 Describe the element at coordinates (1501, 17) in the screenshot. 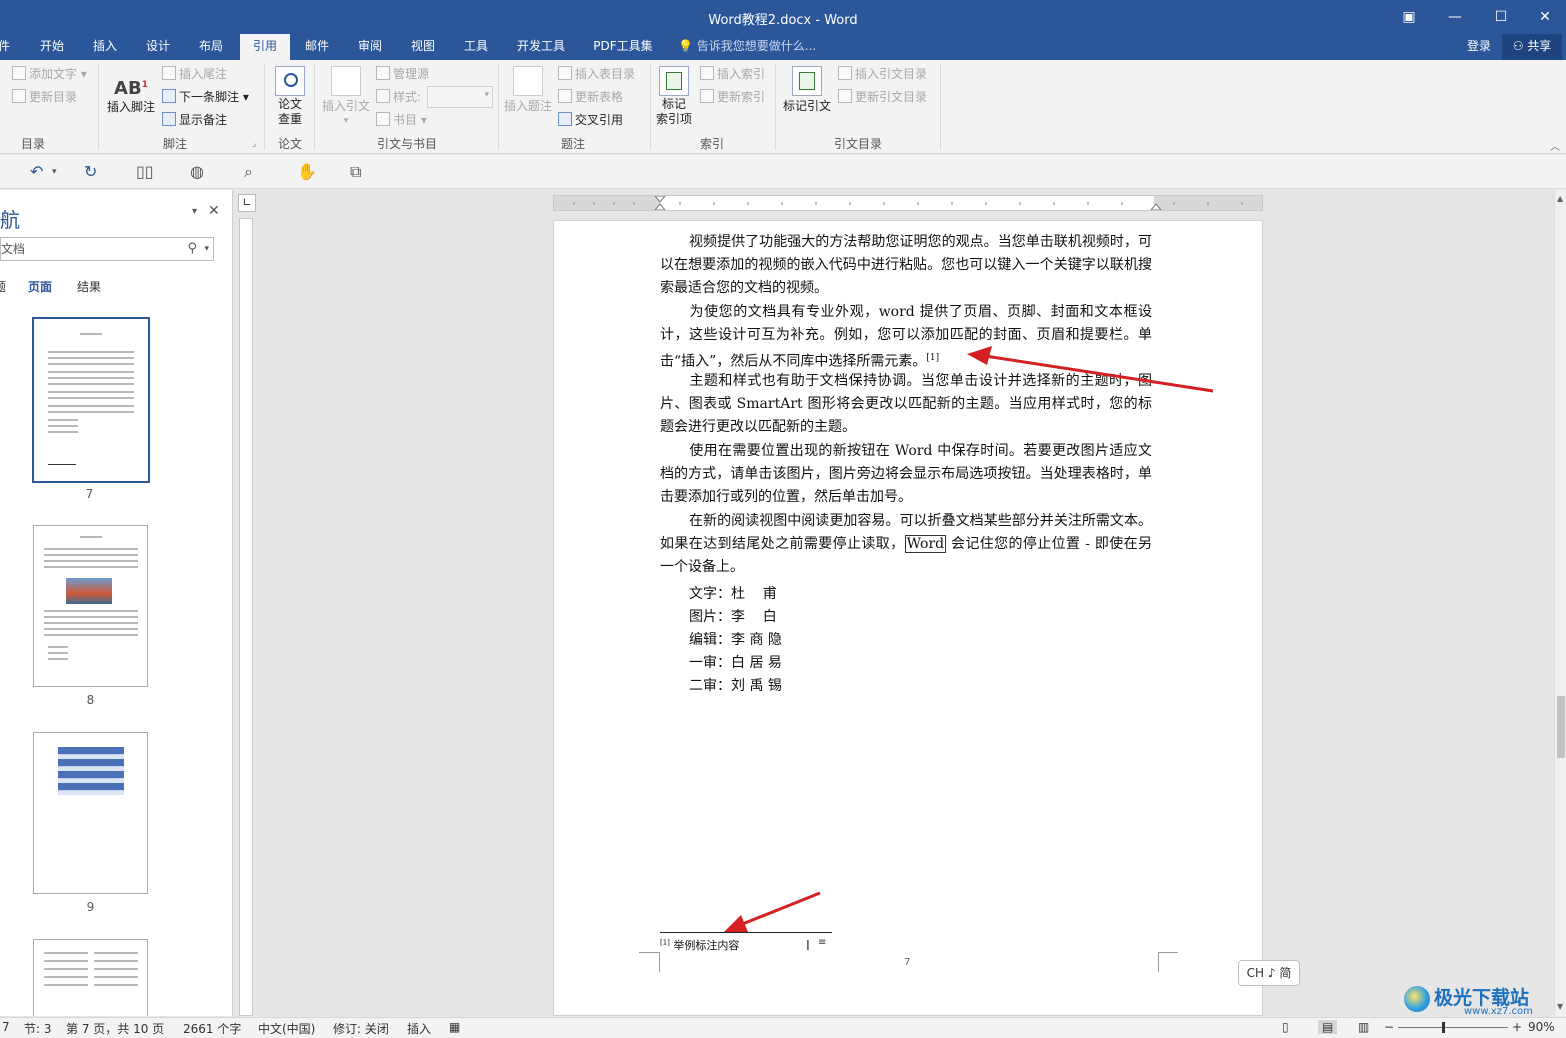

I see `maximize-button: ☐` at that location.